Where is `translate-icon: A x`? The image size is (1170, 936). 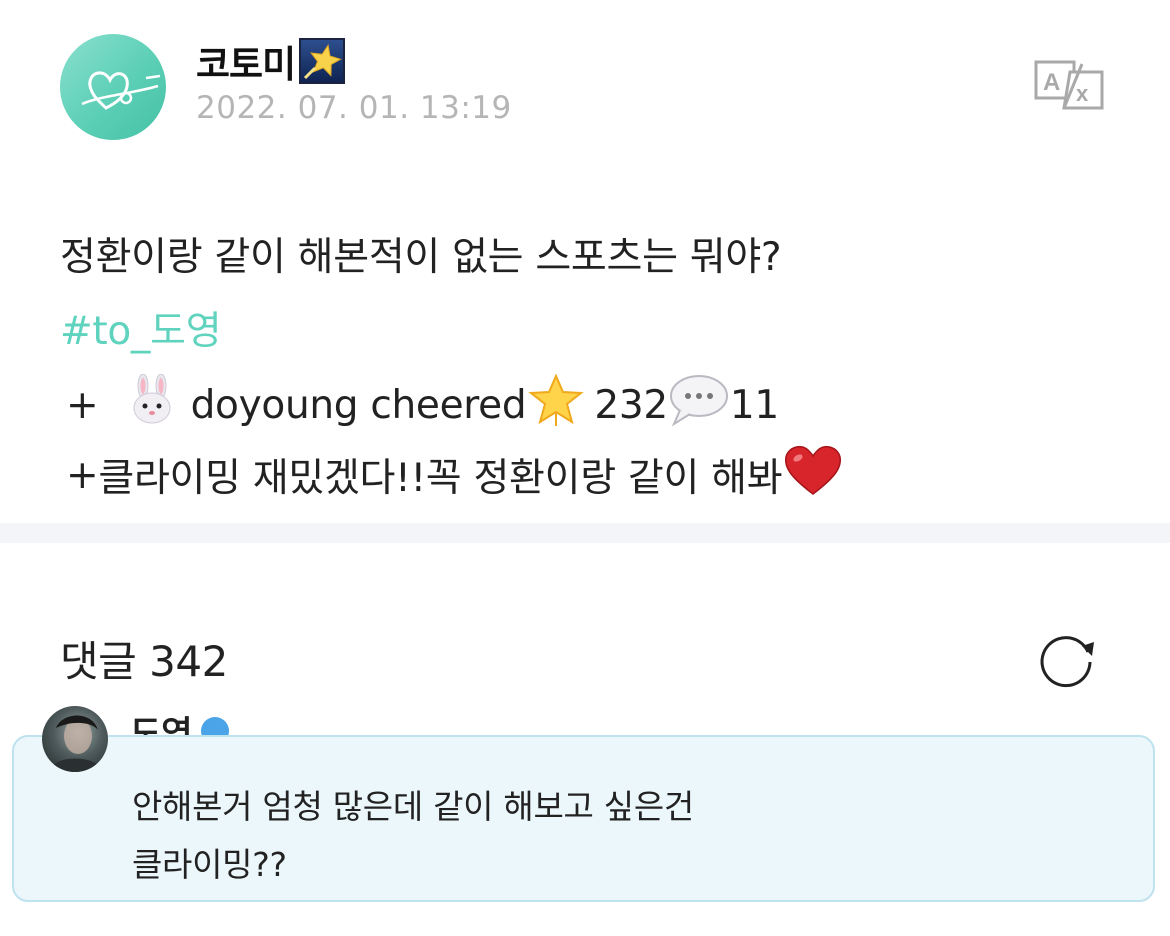
translate-icon: A x is located at coordinates (1069, 85).